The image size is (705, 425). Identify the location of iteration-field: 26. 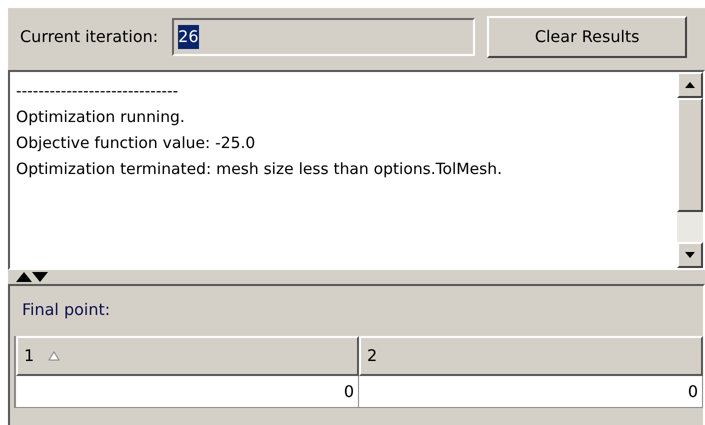
(324, 37).